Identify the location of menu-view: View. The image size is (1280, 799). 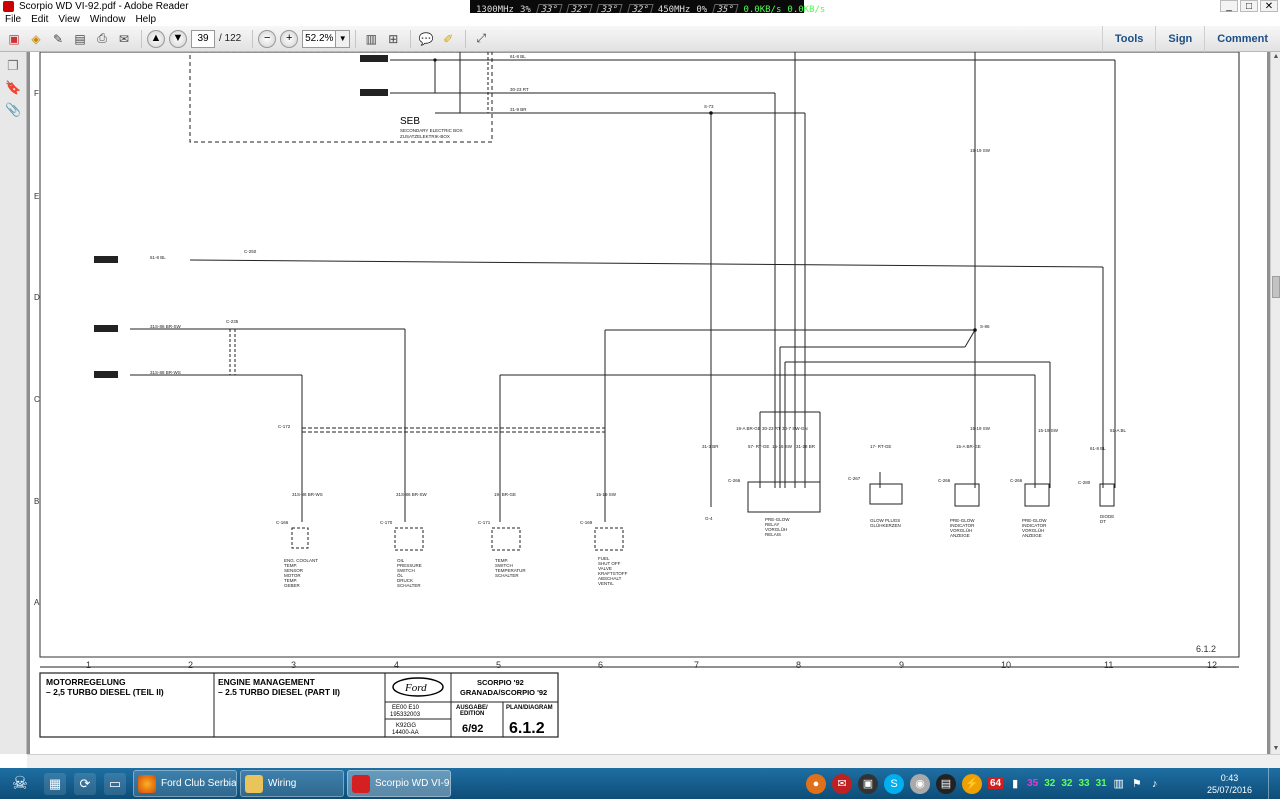
(69, 19).